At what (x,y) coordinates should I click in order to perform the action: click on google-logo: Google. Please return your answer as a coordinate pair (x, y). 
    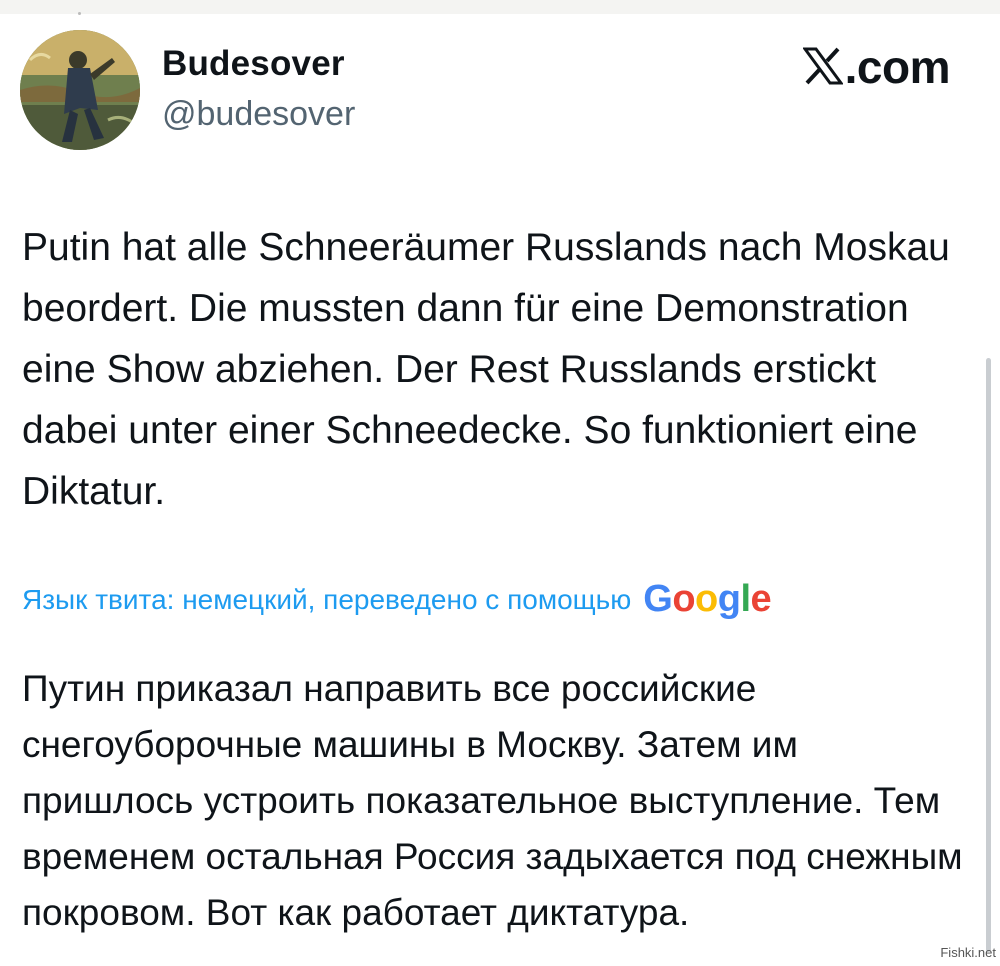
    Looking at the image, I should click on (707, 599).